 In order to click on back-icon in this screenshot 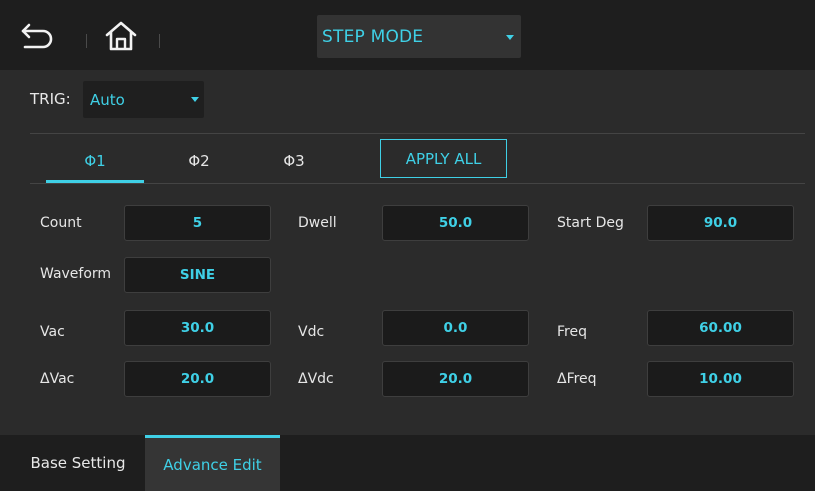, I will do `click(37, 36)`.